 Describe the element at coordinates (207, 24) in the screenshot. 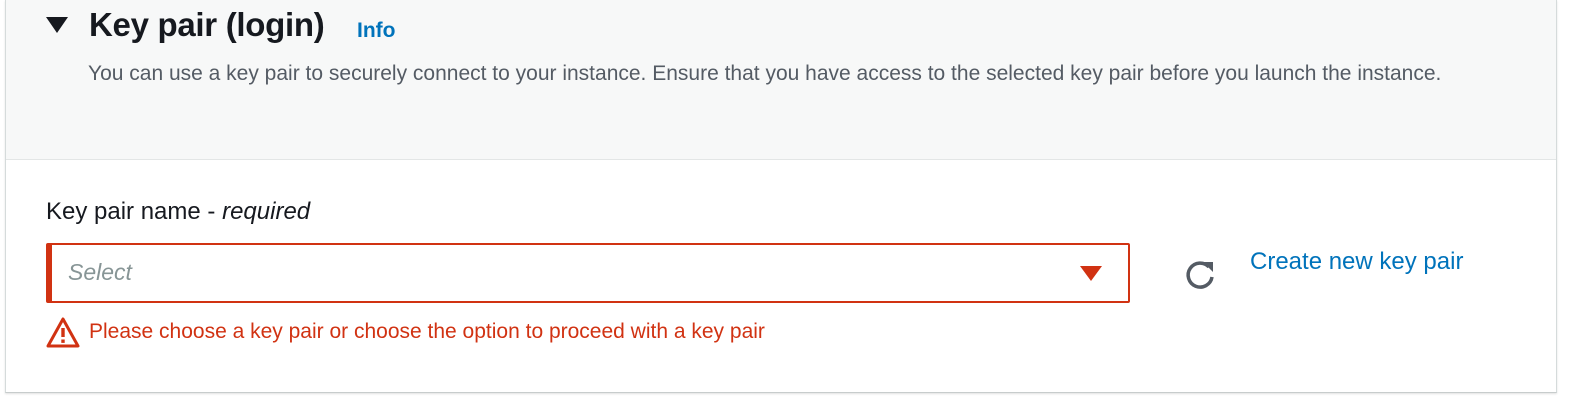

I see `section-title: Key pair (login)` at that location.